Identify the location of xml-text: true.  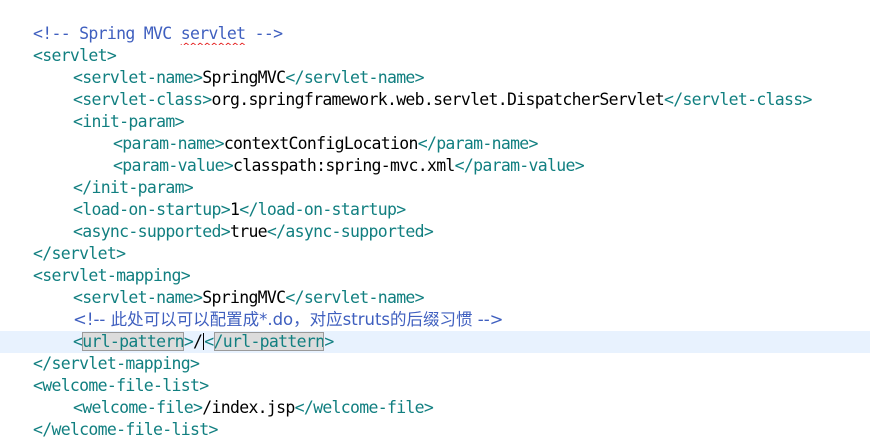
(248, 231).